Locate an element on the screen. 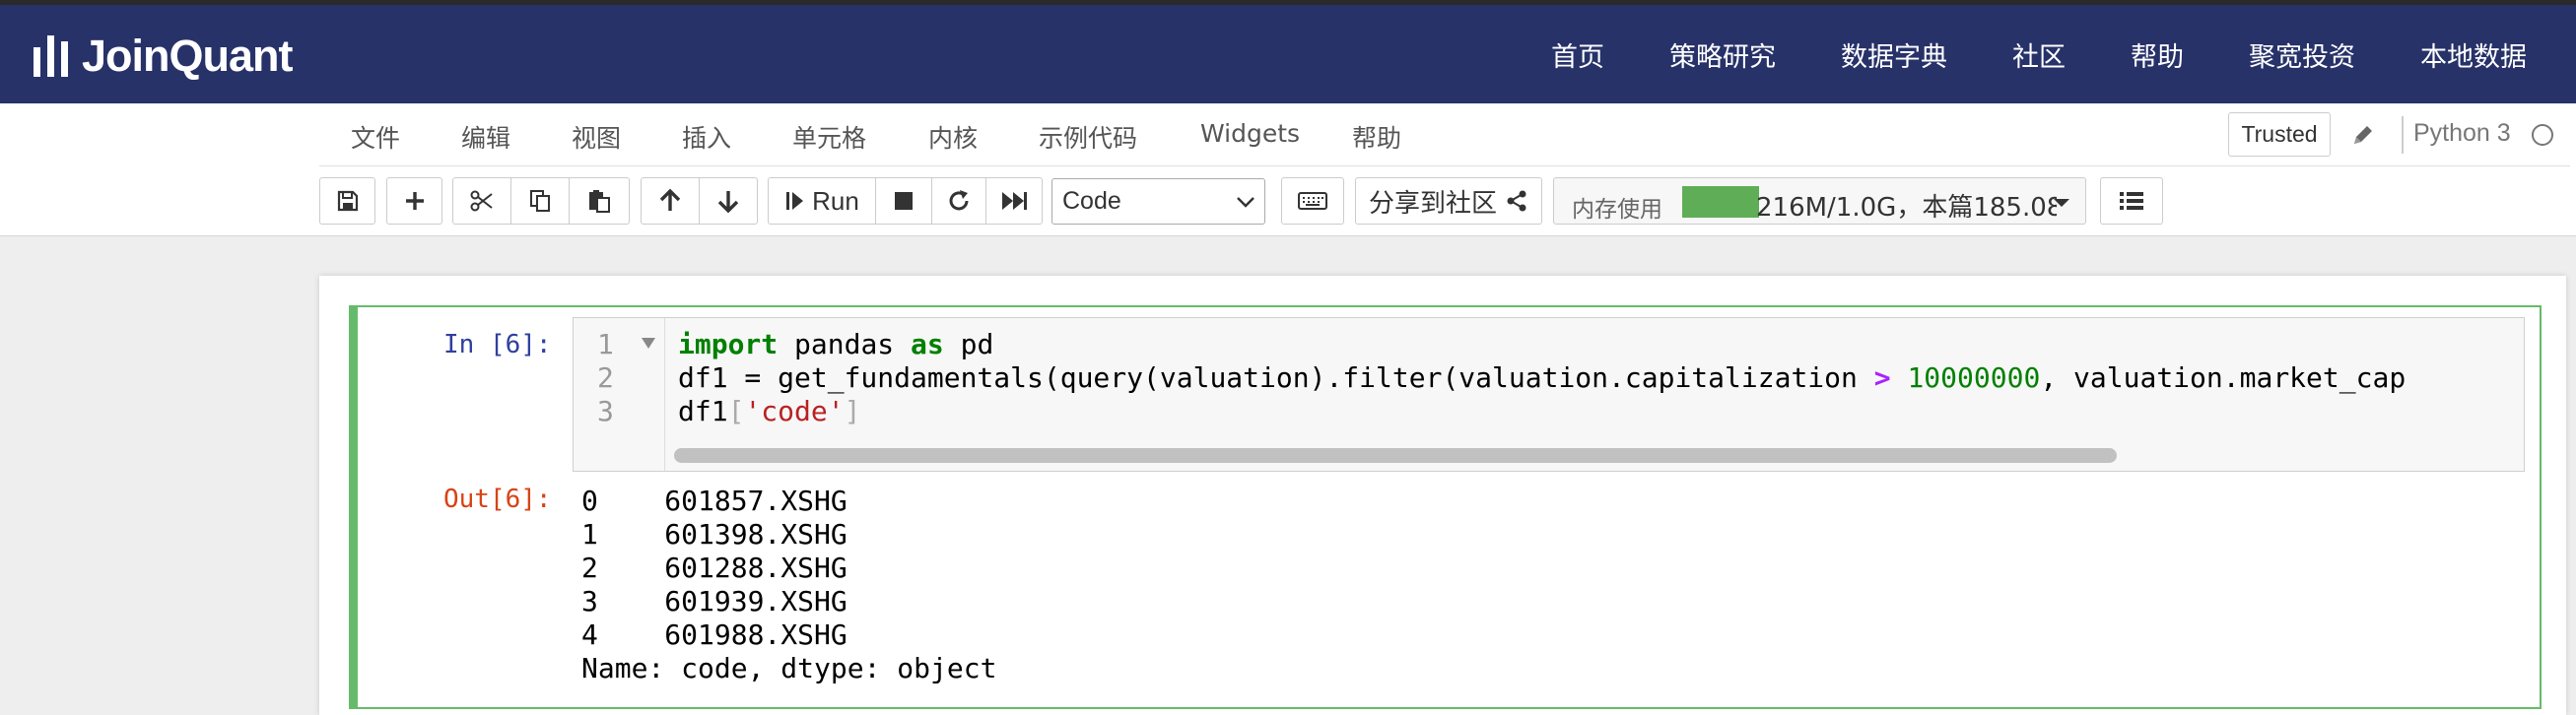 The width and height of the screenshot is (2576, 715). nav-home: 首页 is located at coordinates (1577, 54).